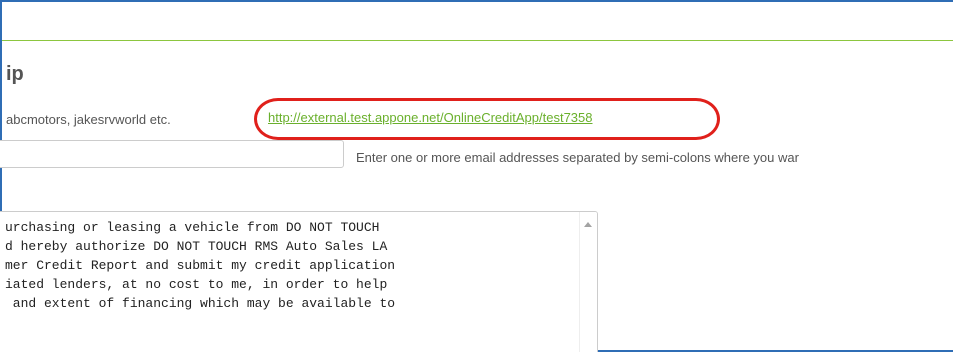 Image resolution: width=953 pixels, height=352 pixels. What do you see at coordinates (477, 40) in the screenshot?
I see `section-divider` at bounding box center [477, 40].